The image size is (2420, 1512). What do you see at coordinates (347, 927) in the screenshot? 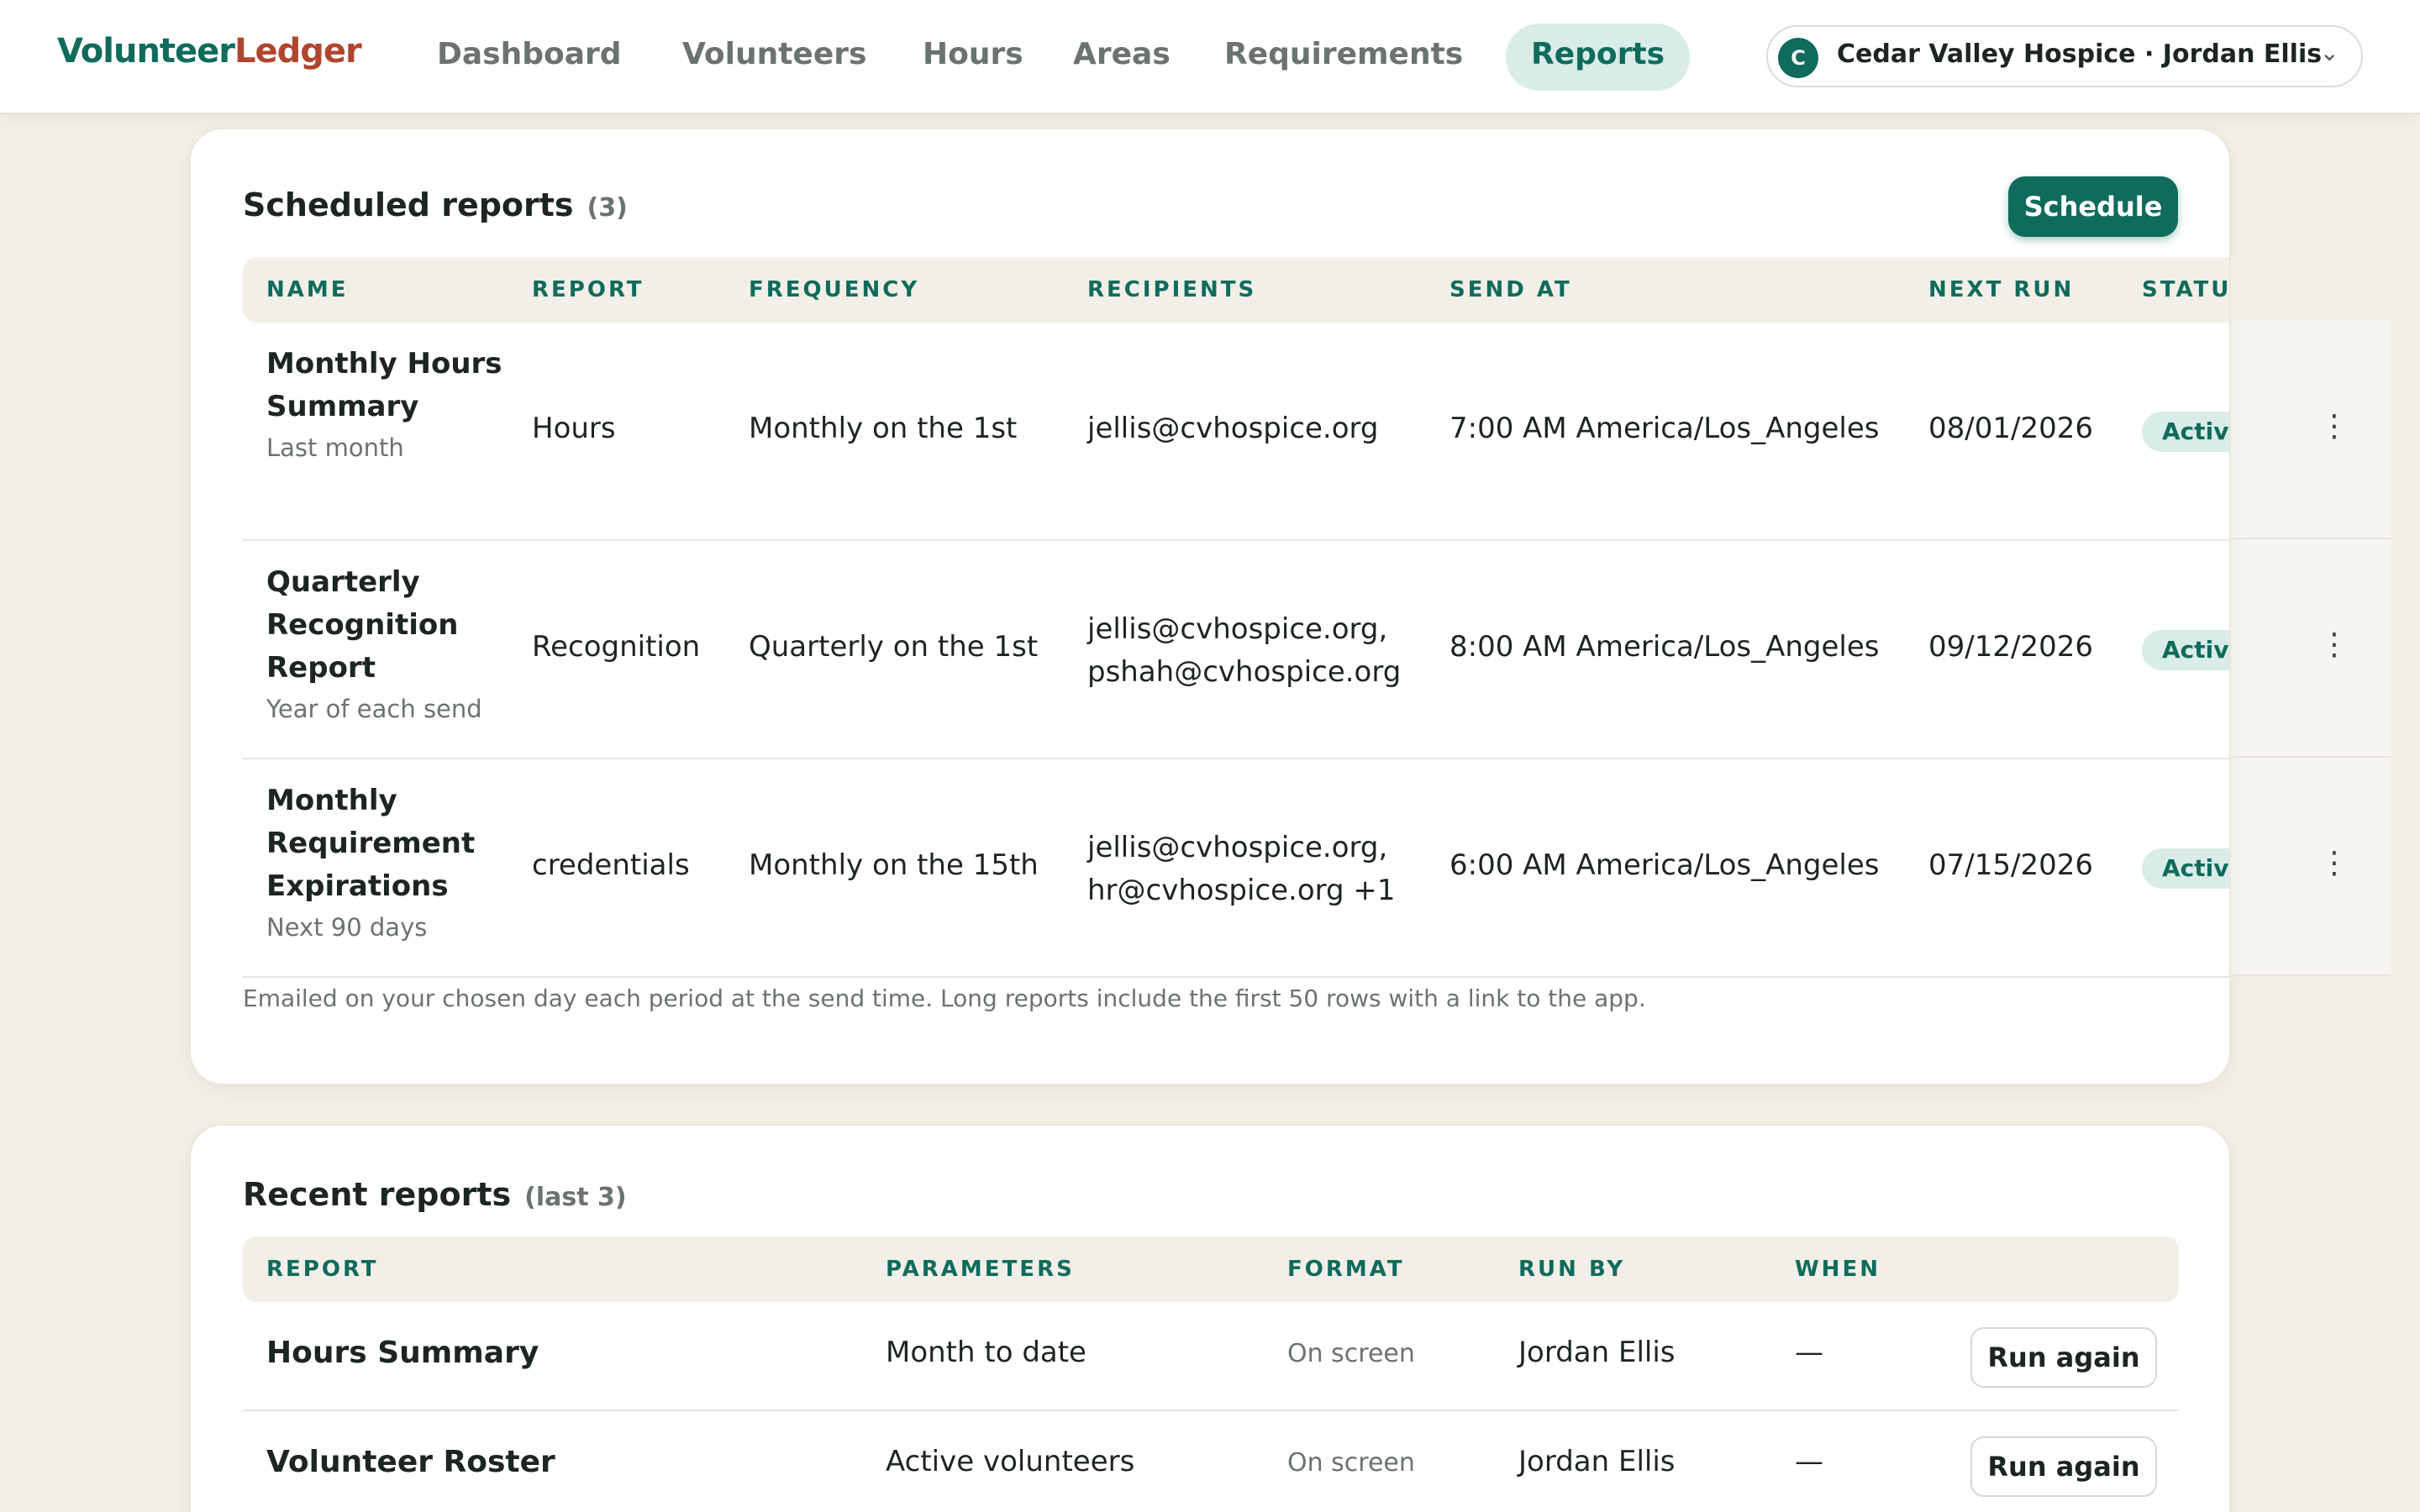
I see `schedule-range: Next 90 days` at bounding box center [347, 927].